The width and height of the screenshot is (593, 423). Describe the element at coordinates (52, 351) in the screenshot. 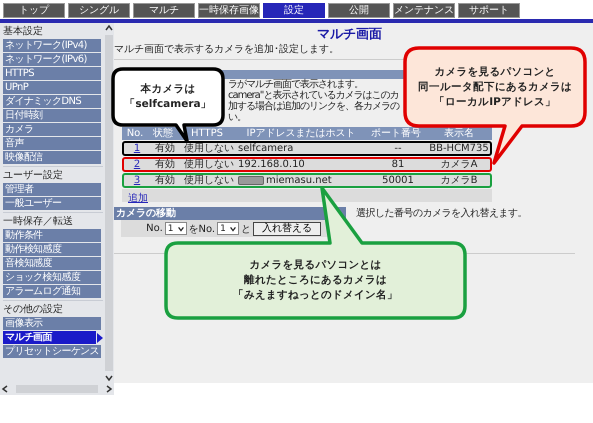

I see `sidebar-item: プリセットシーケンス` at that location.